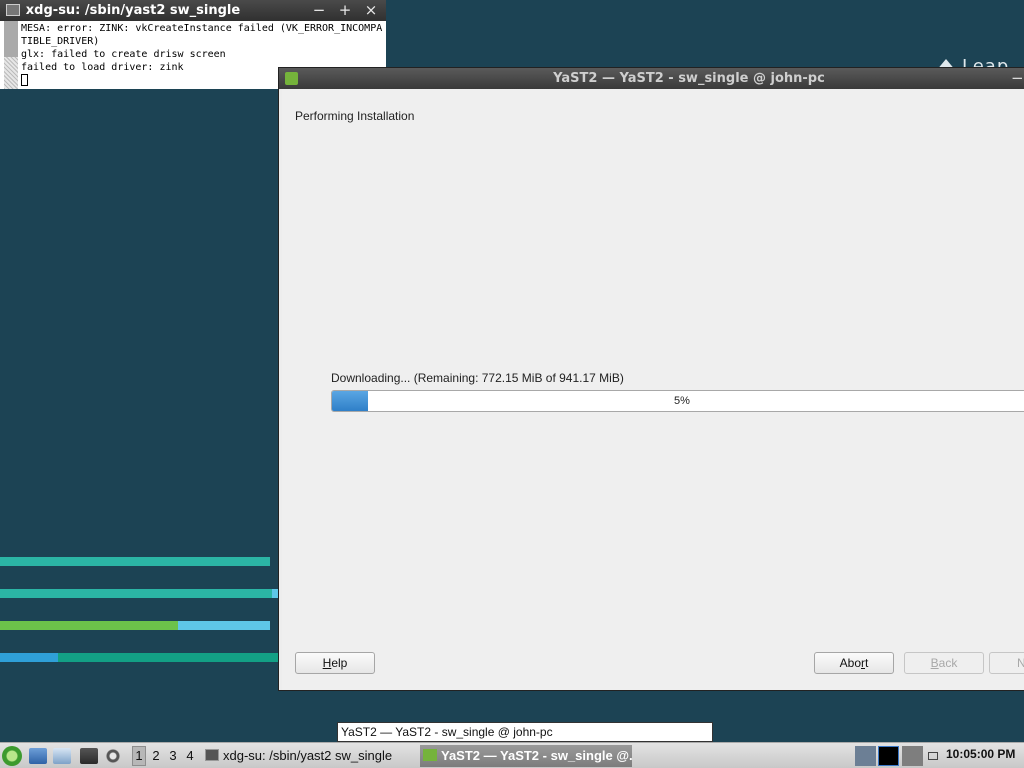 This screenshot has width=1024, height=768. I want to click on progress-percent-label: 5%, so click(682, 401).